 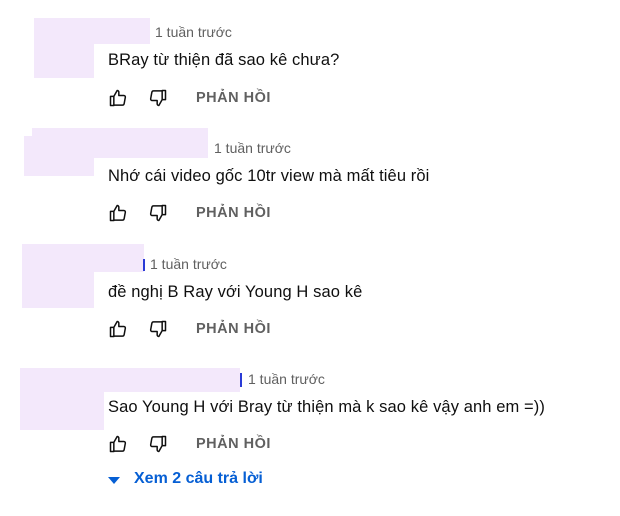 I want to click on view-replies-label: Xem 2 câu trả lời, so click(x=198, y=478).